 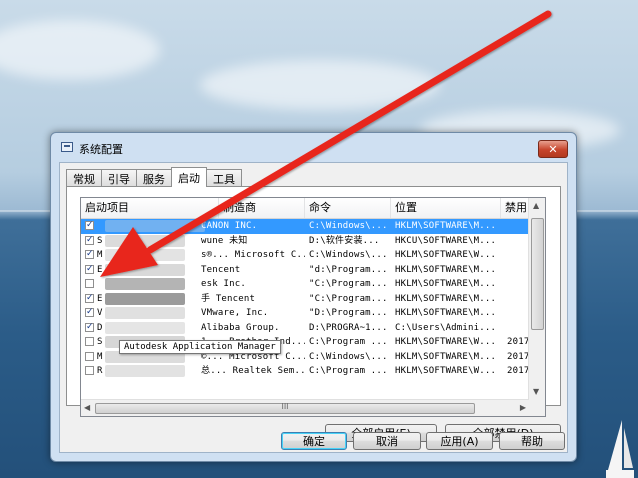 What do you see at coordinates (224, 240) in the screenshot?
I see `manufacturer-cell: wune 未知` at bounding box center [224, 240].